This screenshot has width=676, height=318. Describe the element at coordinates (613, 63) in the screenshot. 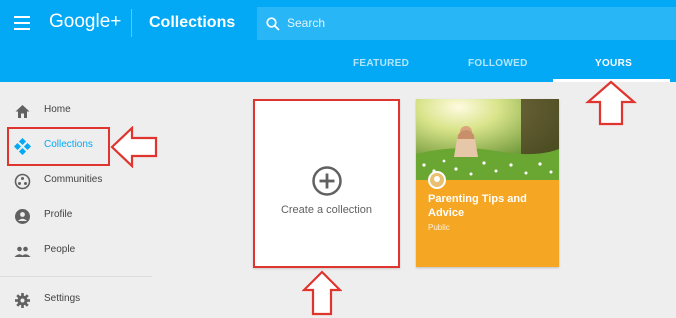

I see `tab-yours: YOURS` at that location.